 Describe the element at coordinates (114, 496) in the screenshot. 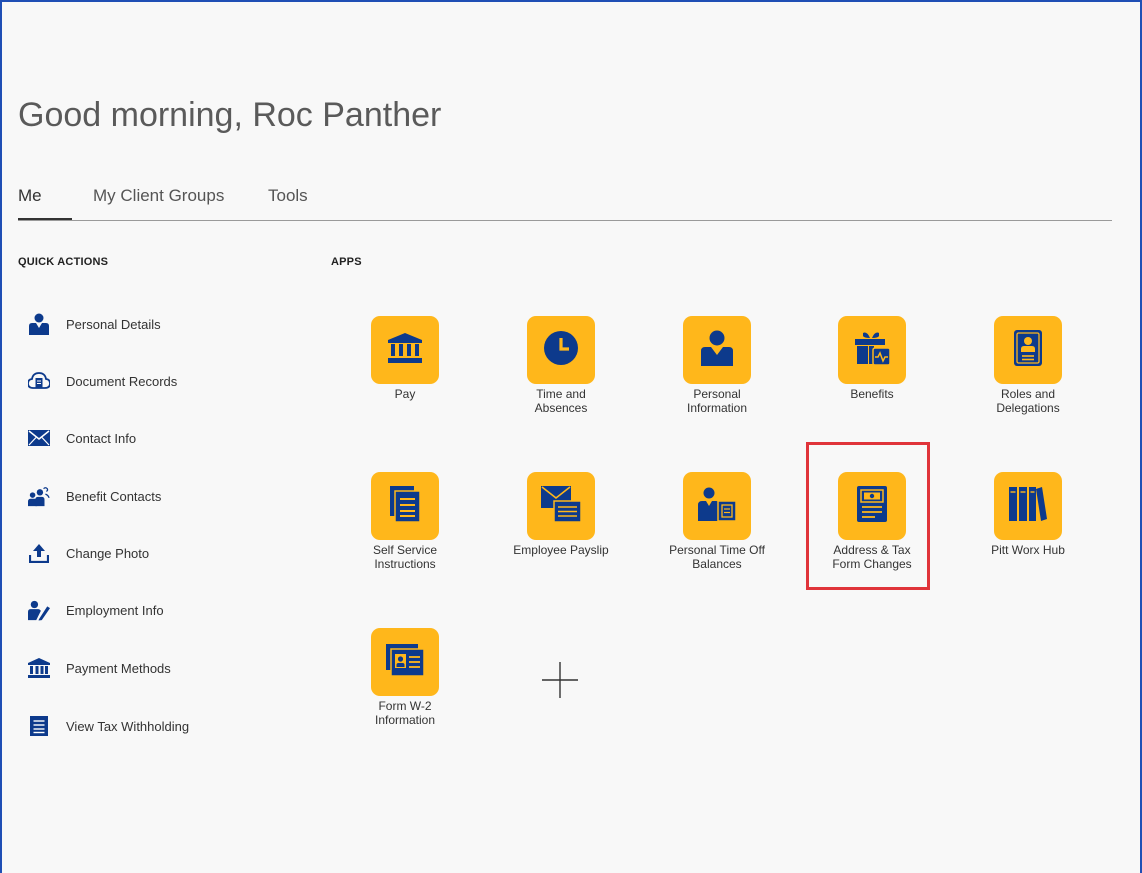

I see `quick-action-label: Benefit Contacts` at that location.